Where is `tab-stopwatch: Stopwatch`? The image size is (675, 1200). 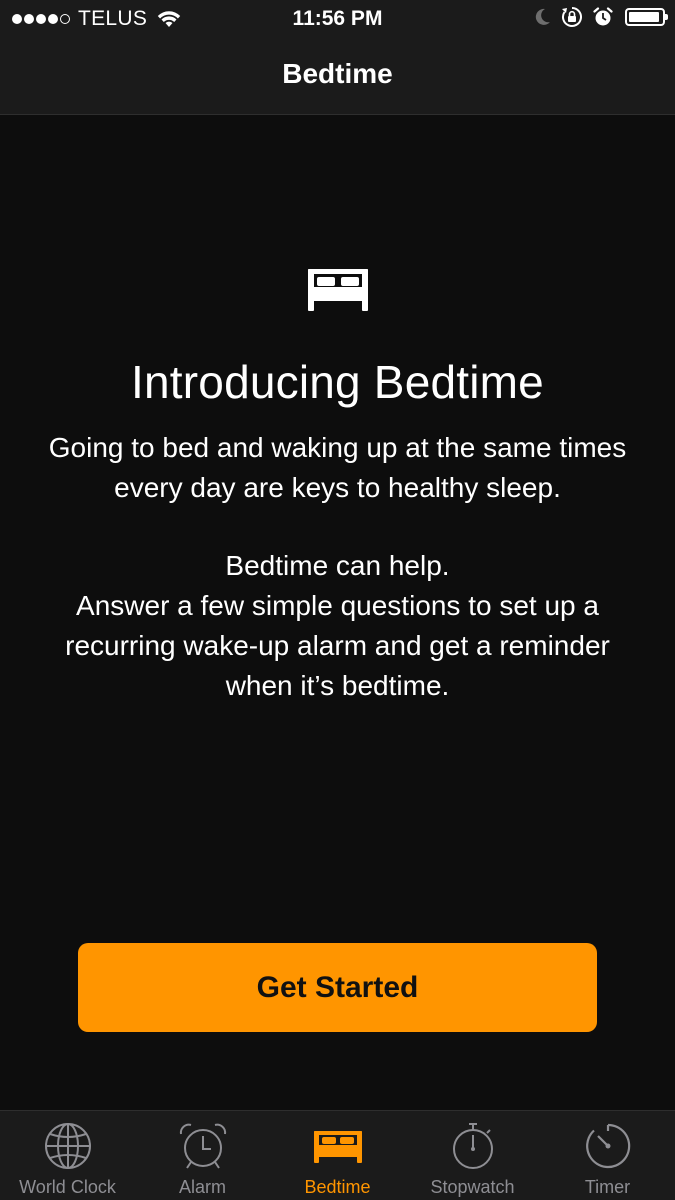
tab-stopwatch: Stopwatch is located at coordinates (472, 1155).